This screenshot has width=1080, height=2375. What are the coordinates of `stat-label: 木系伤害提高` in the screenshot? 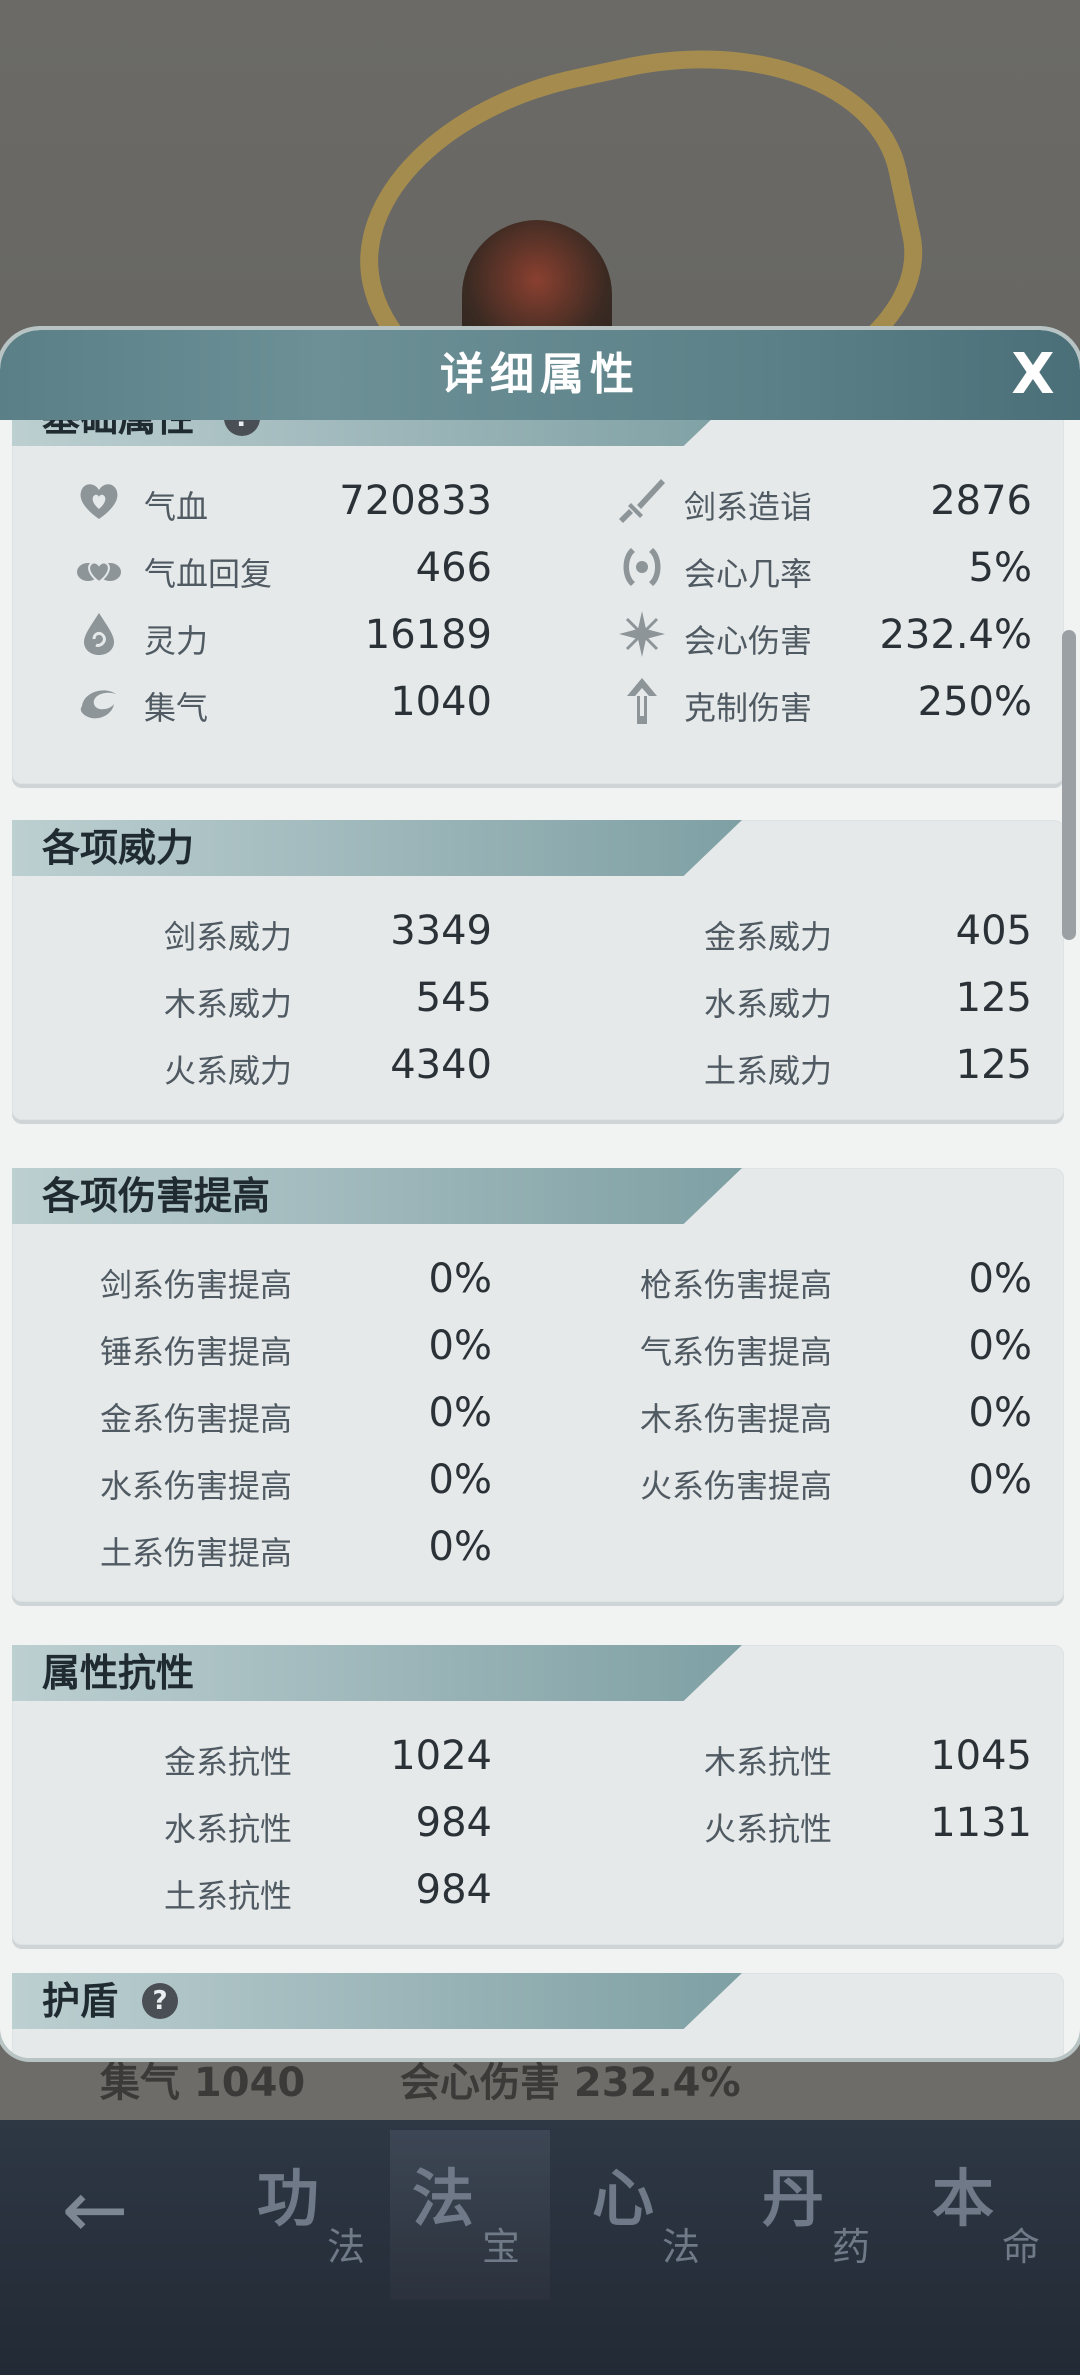 It's located at (735, 1419).